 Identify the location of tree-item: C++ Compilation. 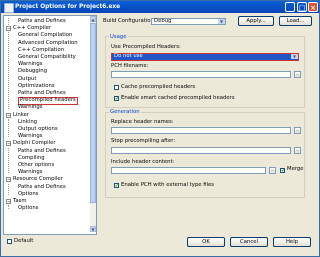
(41, 50).